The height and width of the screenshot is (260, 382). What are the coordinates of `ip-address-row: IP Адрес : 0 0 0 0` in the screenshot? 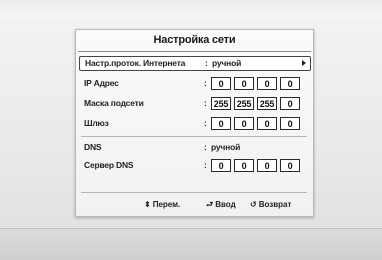 It's located at (194, 83).